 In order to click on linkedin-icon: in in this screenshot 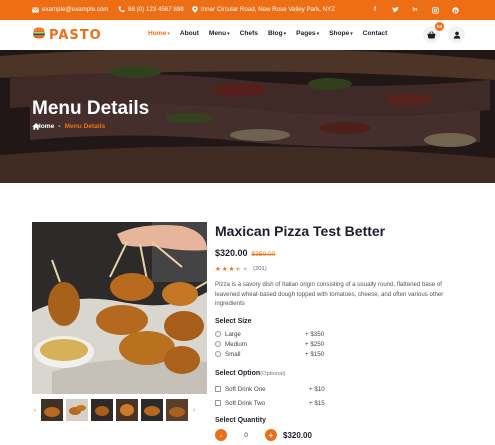, I will do `click(415, 10)`.